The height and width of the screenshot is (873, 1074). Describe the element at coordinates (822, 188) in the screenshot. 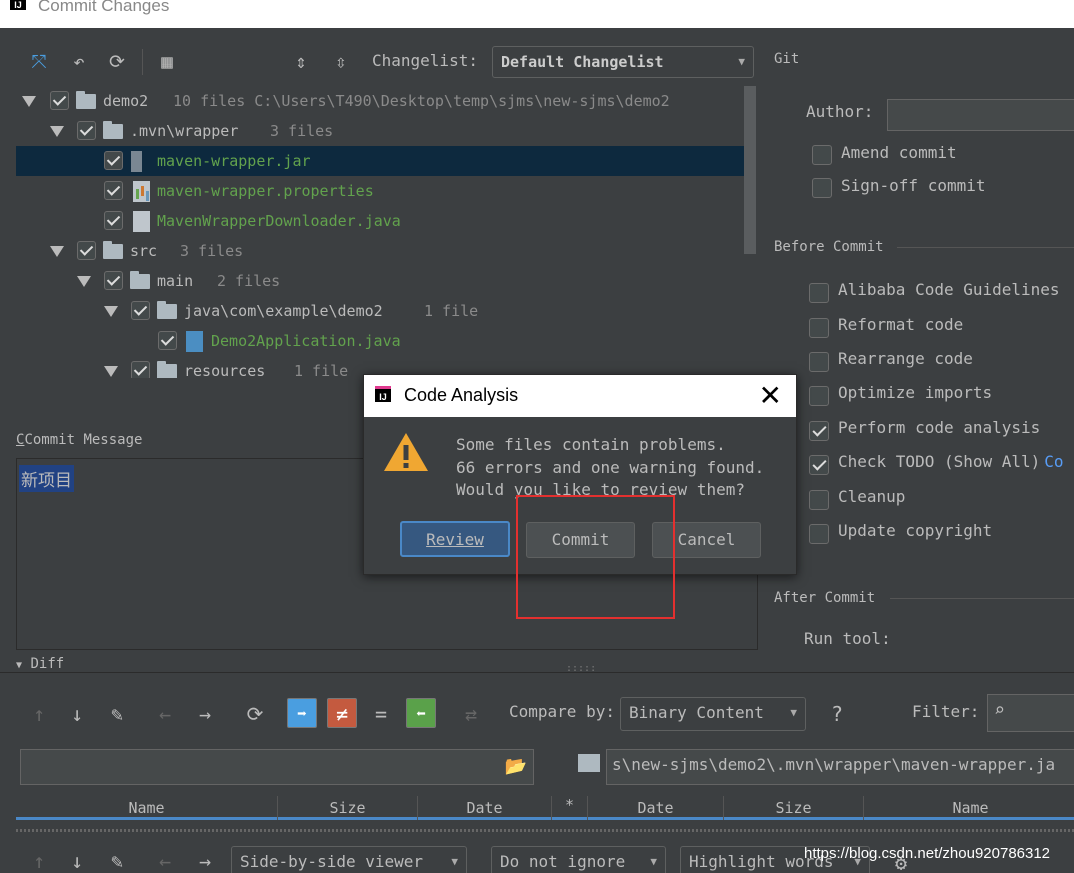

I see `signoff-commit-checkbox` at that location.